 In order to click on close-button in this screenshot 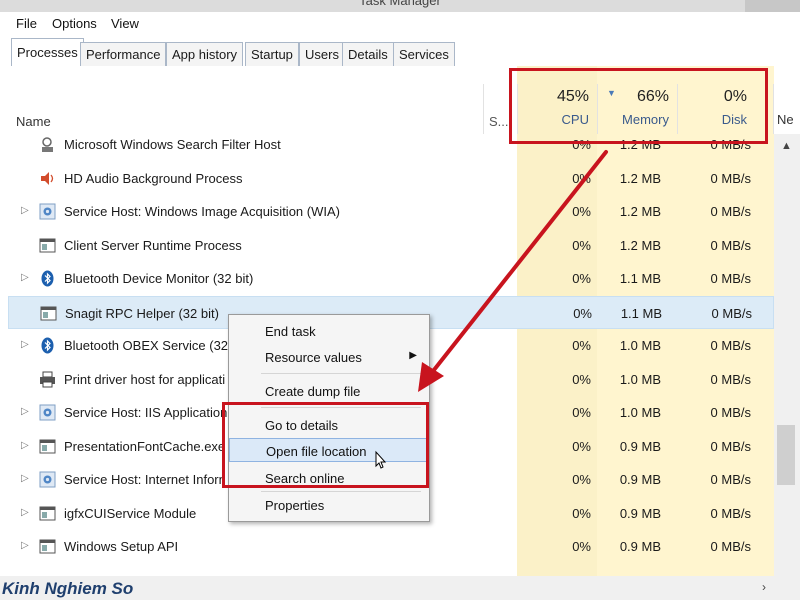, I will do `click(772, 6)`.